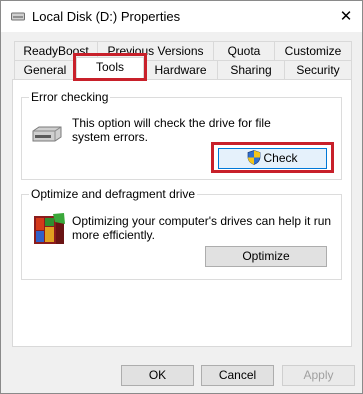 The image size is (363, 394). Describe the element at coordinates (244, 50) in the screenshot. I see `tab-quota: Quota` at that location.